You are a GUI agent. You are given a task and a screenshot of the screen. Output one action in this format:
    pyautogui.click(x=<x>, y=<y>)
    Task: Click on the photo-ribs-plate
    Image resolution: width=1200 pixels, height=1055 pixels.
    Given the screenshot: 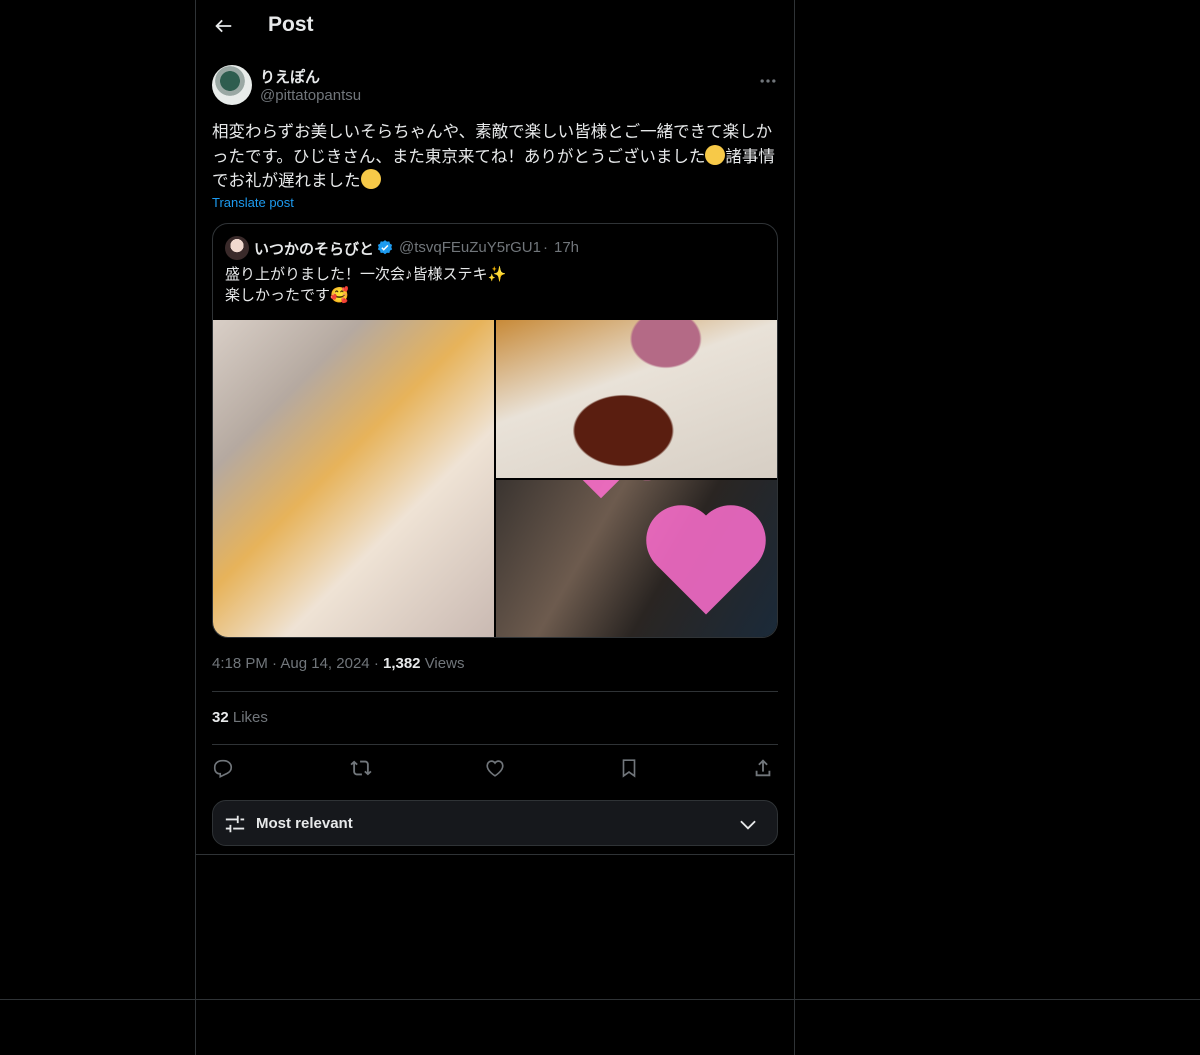 What is the action you would take?
    pyautogui.click(x=636, y=399)
    